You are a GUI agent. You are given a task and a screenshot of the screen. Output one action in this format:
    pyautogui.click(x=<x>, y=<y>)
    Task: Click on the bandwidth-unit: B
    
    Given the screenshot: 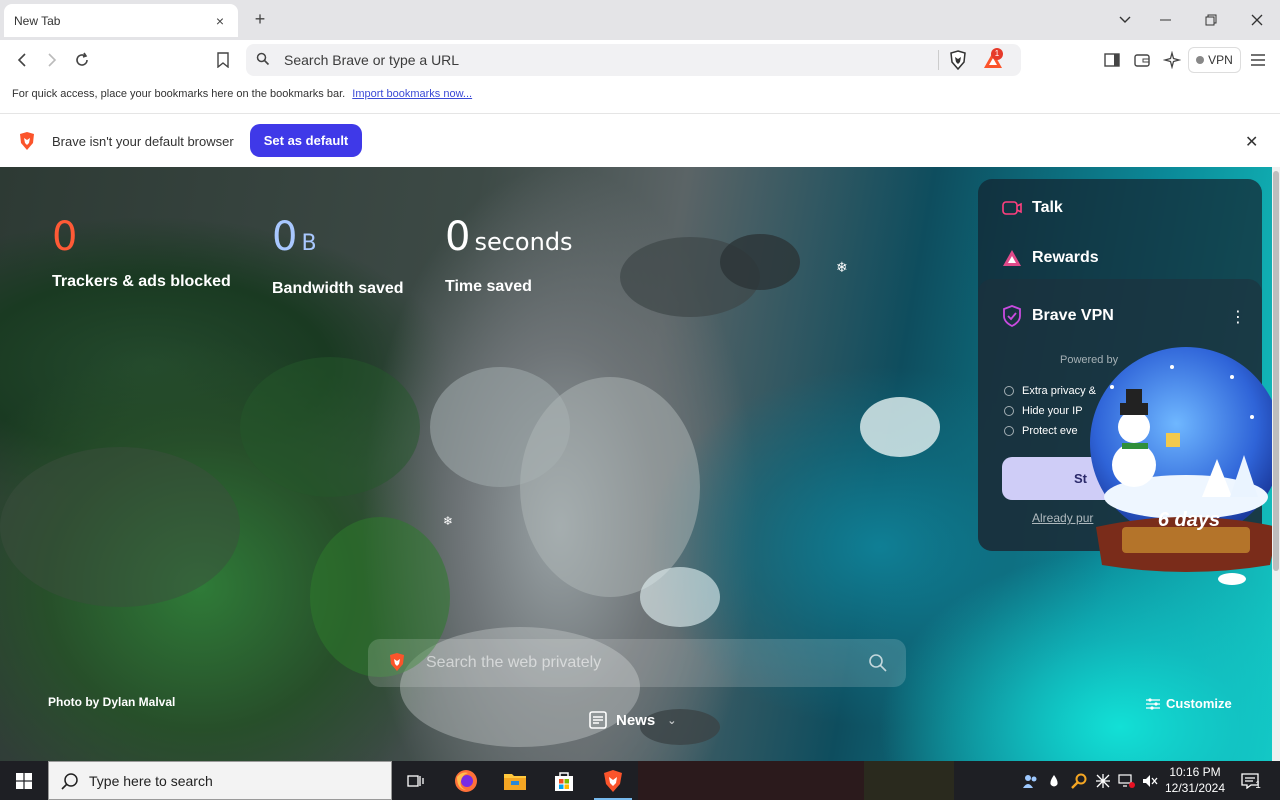 What is the action you would take?
    pyautogui.click(x=309, y=243)
    